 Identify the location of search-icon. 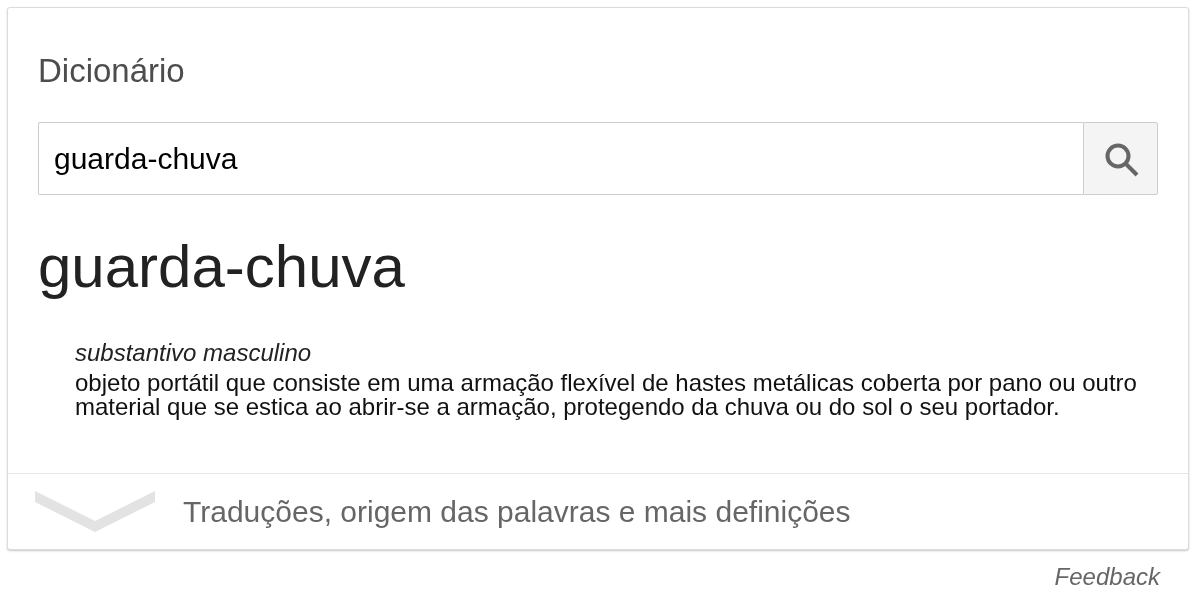
(1122, 159).